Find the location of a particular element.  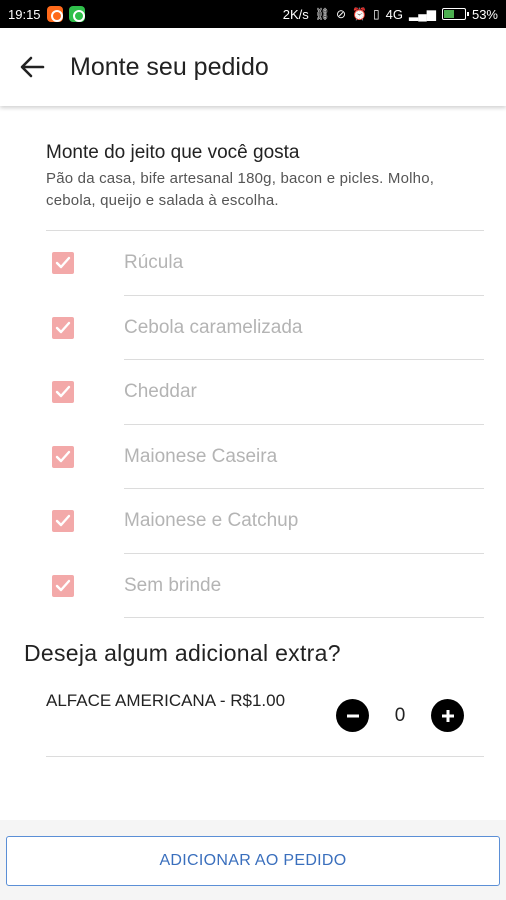

alarm-icon: ⏰ is located at coordinates (360, 14).